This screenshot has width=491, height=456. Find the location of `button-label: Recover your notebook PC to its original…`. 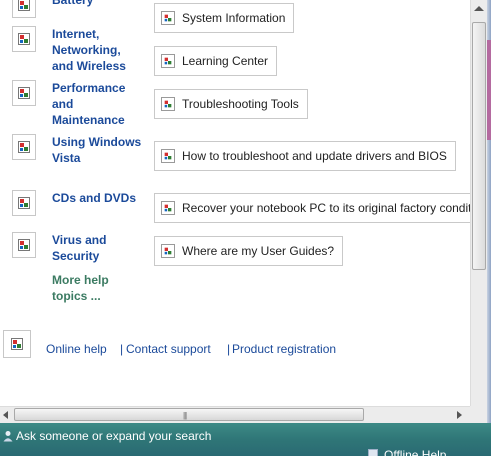

button-label: Recover your notebook PC to its original… is located at coordinates (326, 208).